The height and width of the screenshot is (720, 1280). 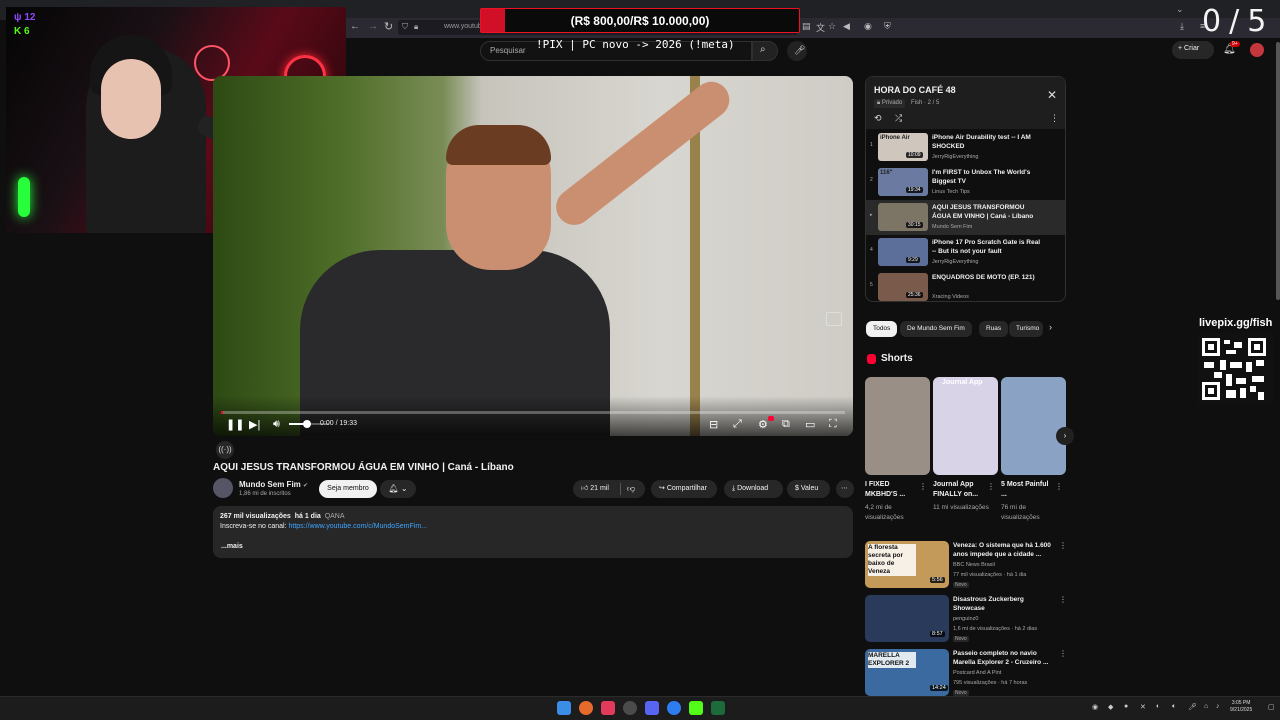 I want to click on kick-app-icon, so click(x=696, y=708).